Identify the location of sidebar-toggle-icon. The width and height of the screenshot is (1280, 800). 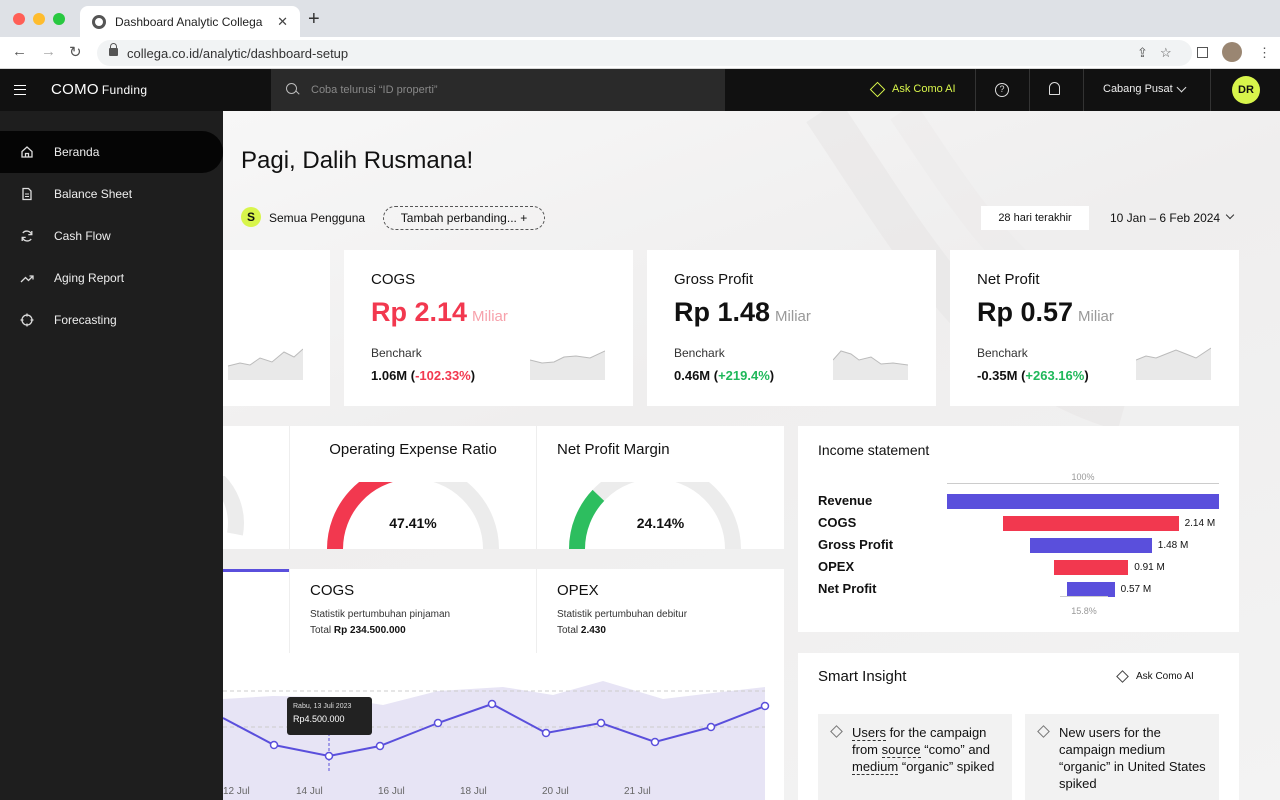
(1202, 52).